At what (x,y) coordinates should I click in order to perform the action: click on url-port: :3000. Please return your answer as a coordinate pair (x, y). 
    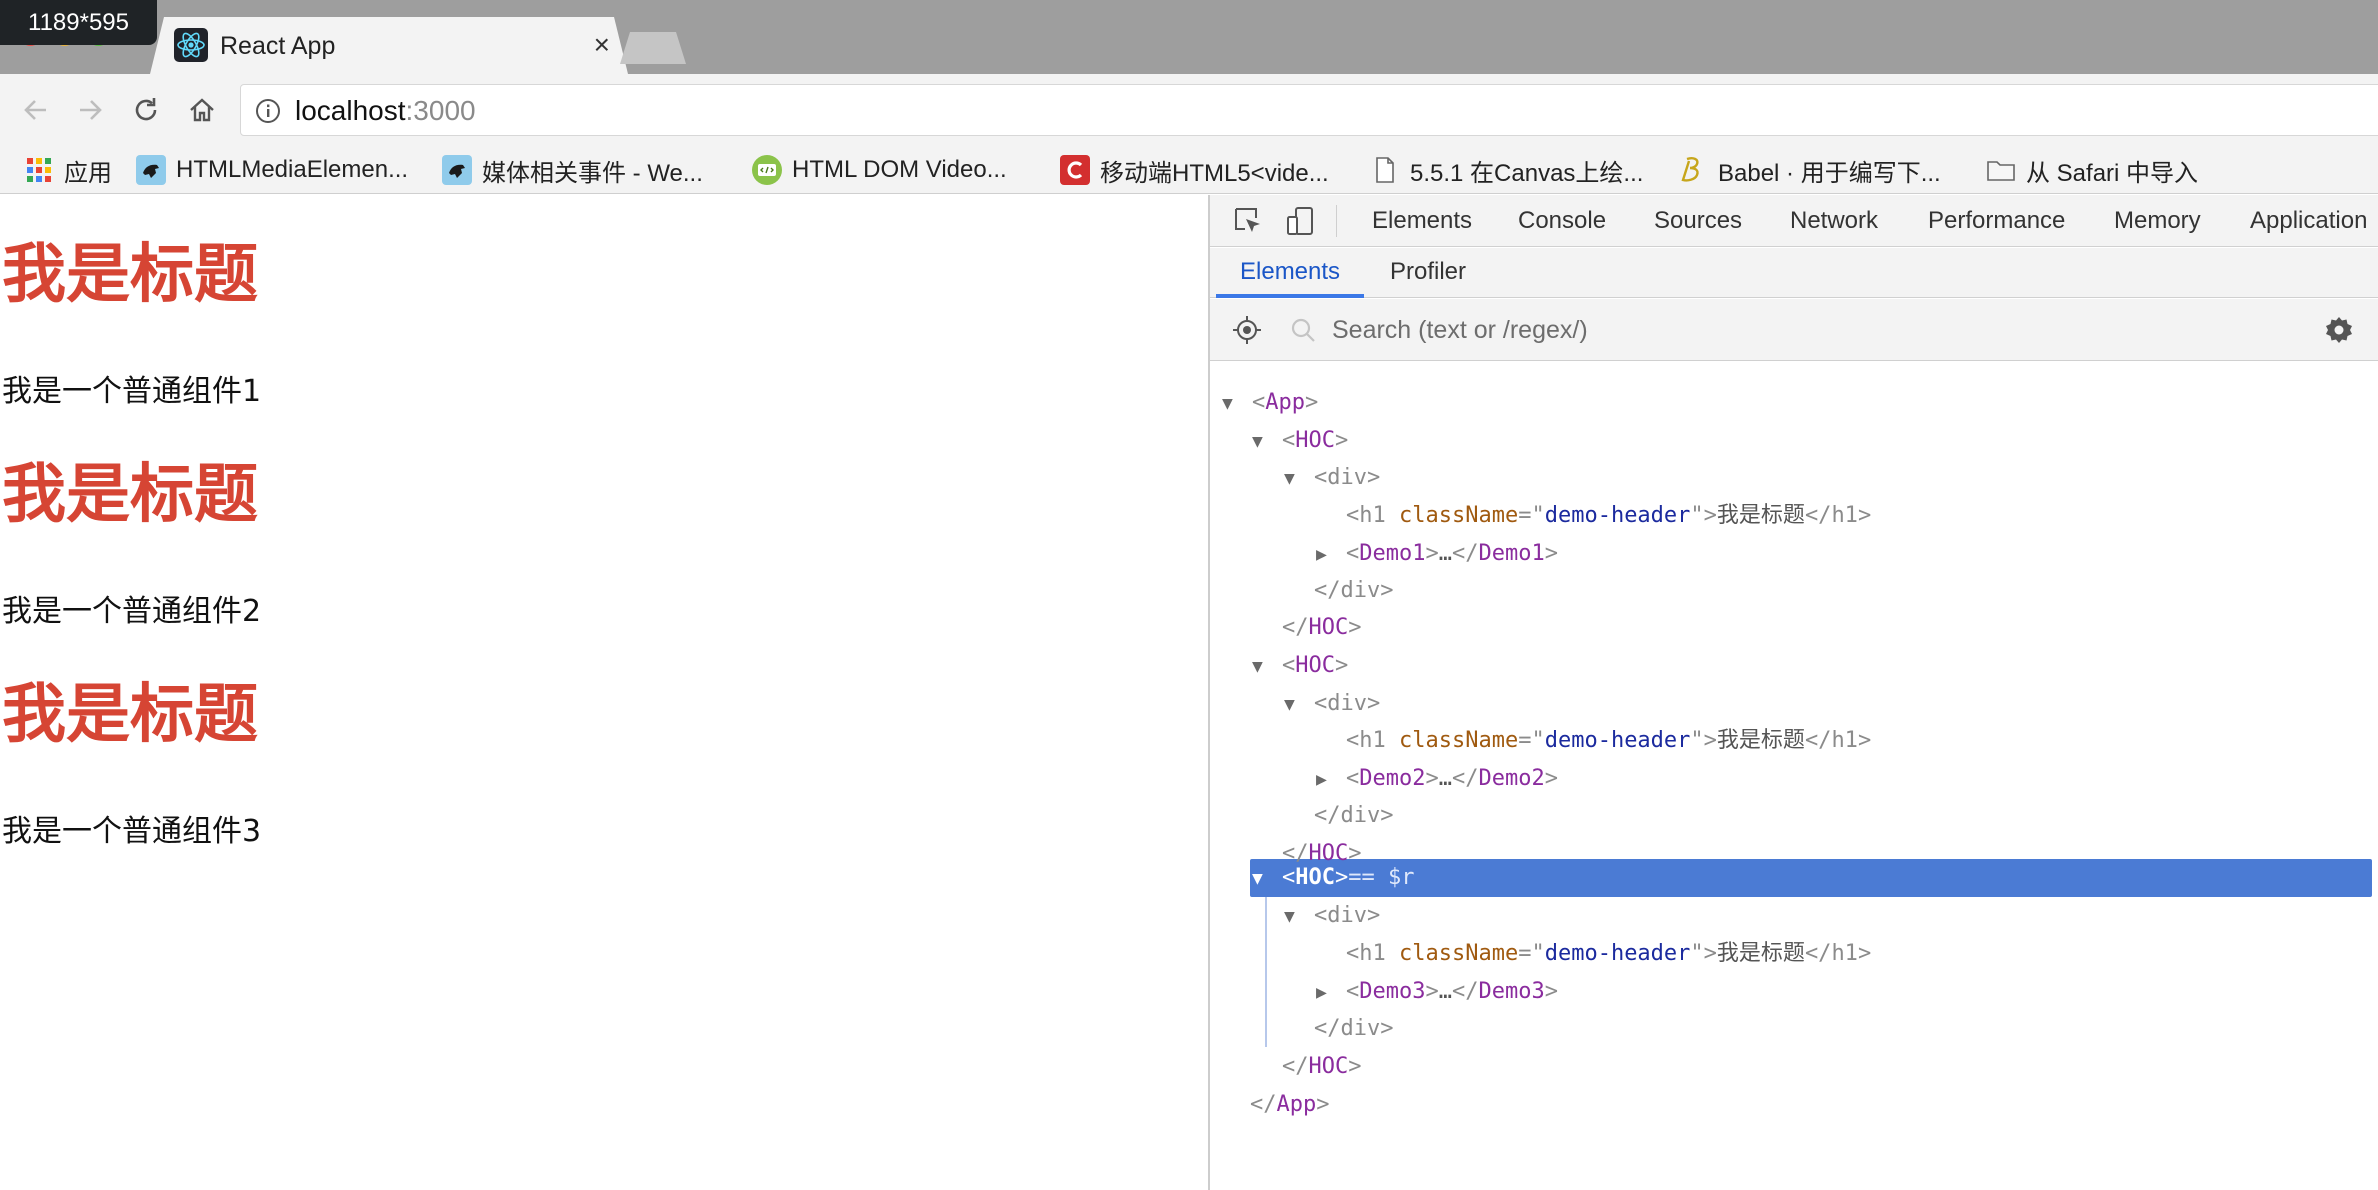
    Looking at the image, I should click on (440, 110).